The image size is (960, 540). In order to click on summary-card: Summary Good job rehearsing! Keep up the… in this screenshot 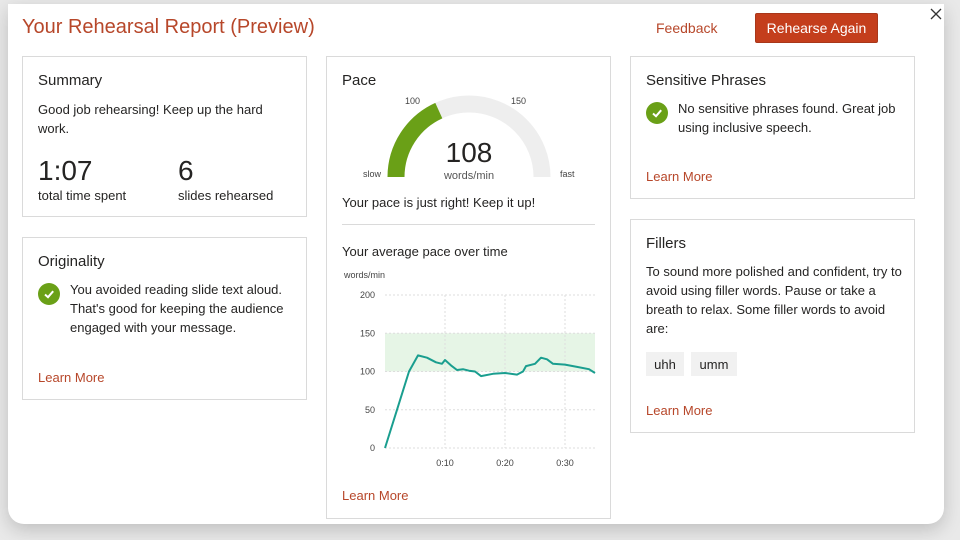, I will do `click(164, 136)`.